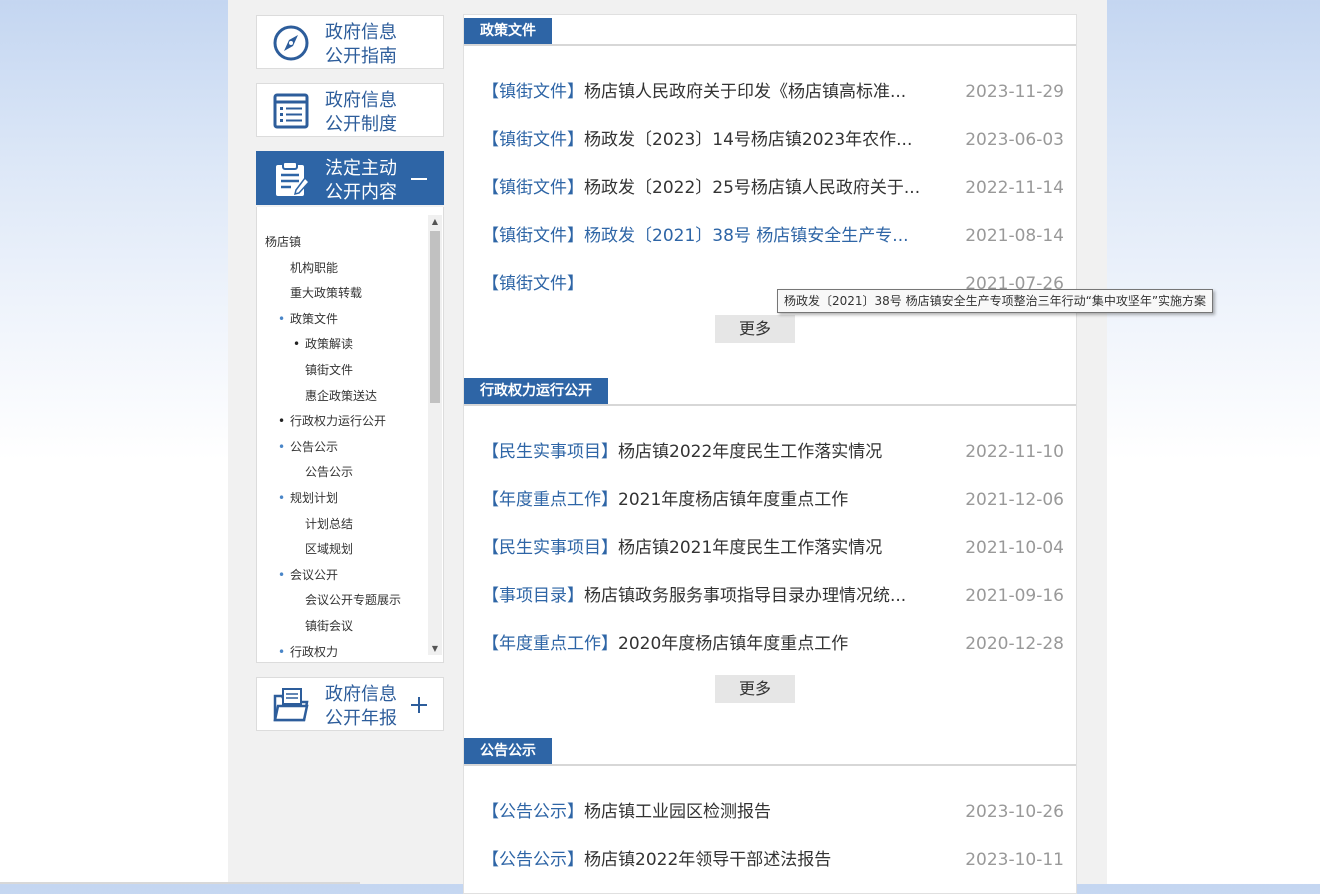 This screenshot has width=1320, height=894. I want to click on tree-item: 重大政策转载, so click(326, 293).